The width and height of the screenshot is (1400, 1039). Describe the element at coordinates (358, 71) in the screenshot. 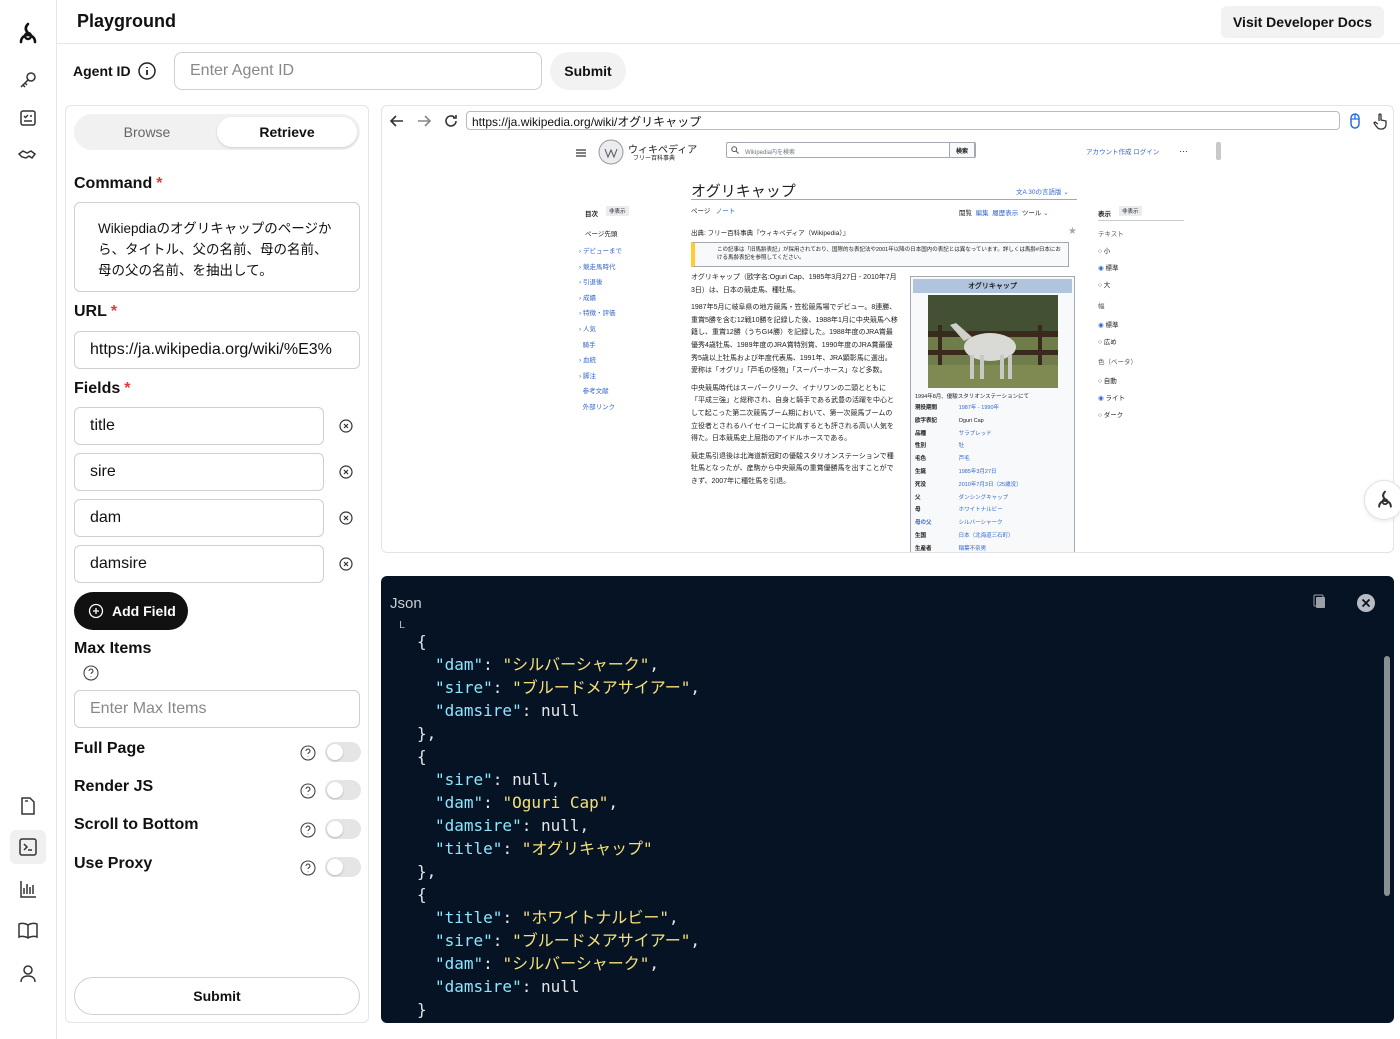

I see `agent-id-input` at that location.